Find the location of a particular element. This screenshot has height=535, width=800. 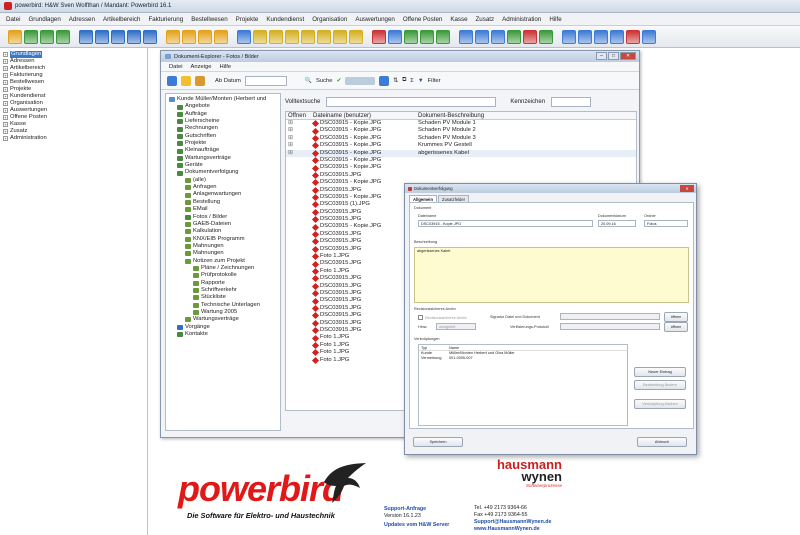

doc-tree-item: Geräte is located at coordinates (224, 165).